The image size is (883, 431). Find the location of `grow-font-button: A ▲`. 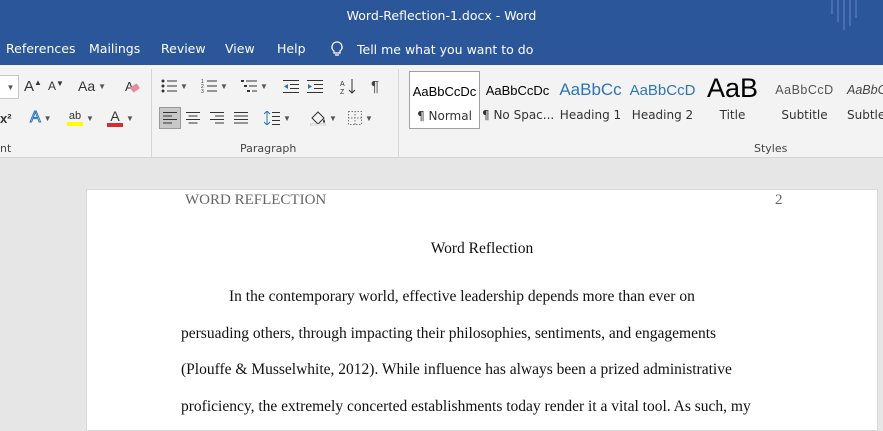

grow-font-button: A ▲ is located at coordinates (33, 86).